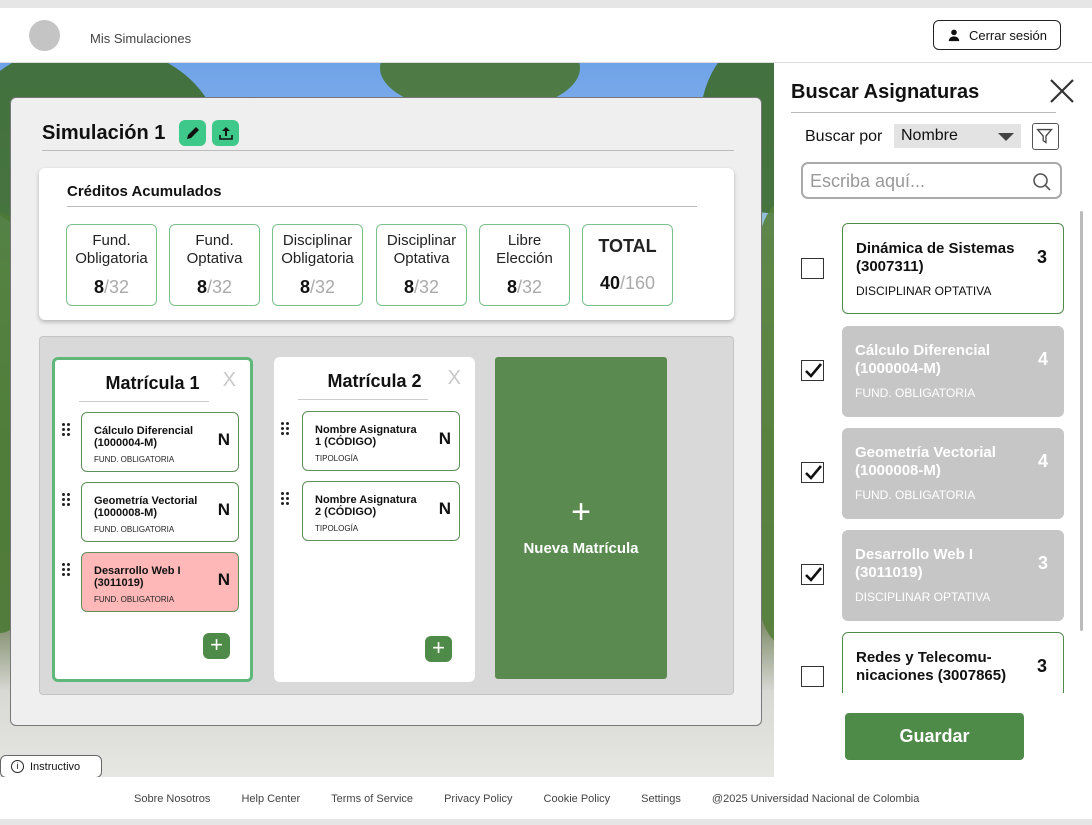 Image resolution: width=1092 pixels, height=825 pixels. I want to click on credit-label: Disciplinar, so click(421, 240).